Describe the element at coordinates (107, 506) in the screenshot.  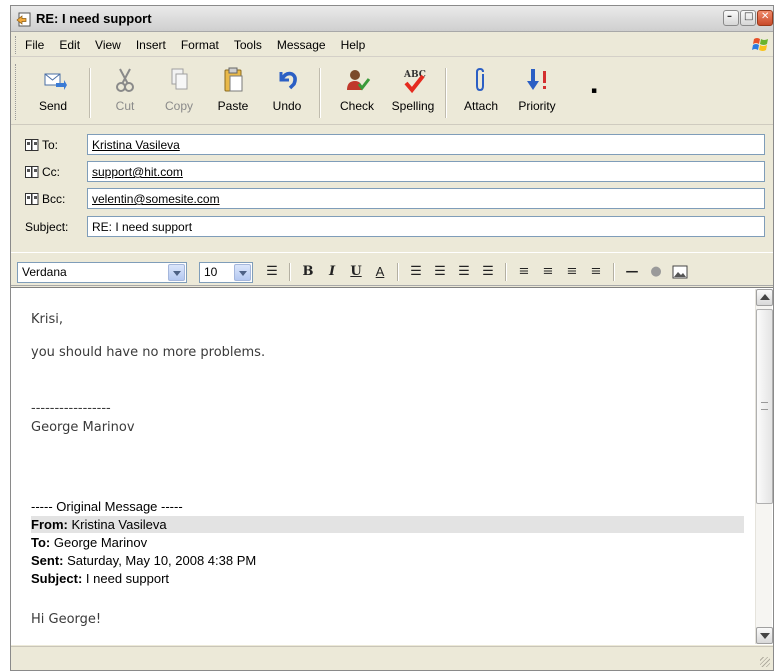
I see `original-message-header: ----- Original Message -----` at that location.